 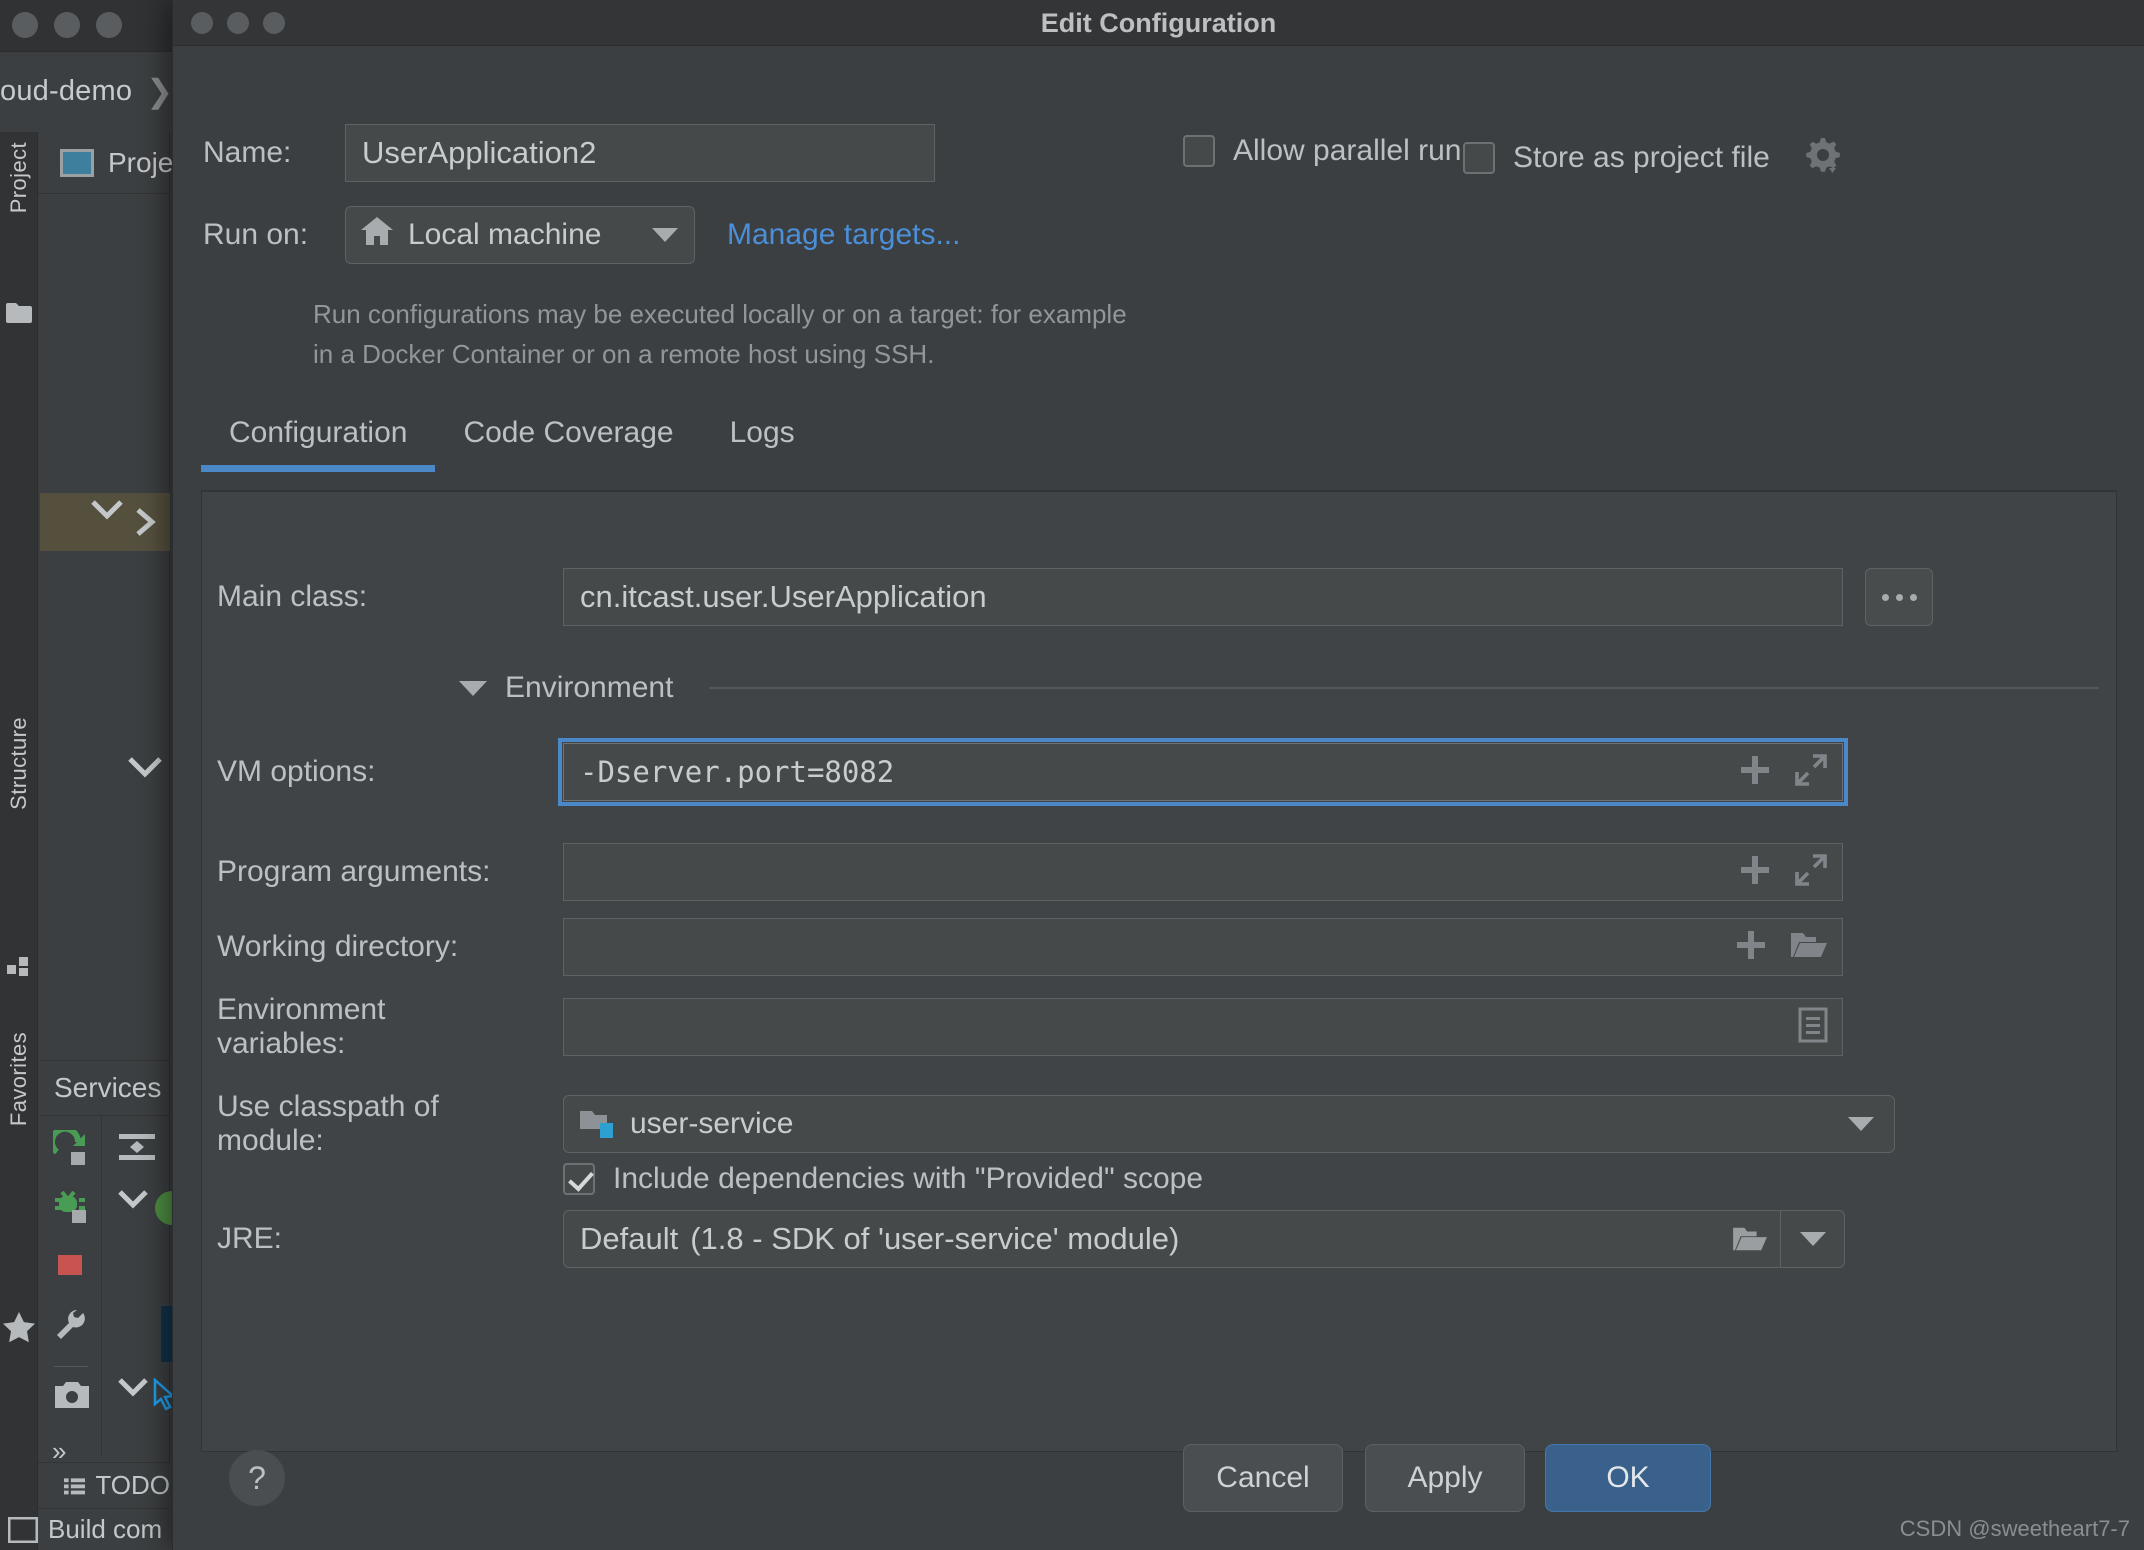 I want to click on use-classpath-label: Use classpath of module:, so click(x=328, y=1123).